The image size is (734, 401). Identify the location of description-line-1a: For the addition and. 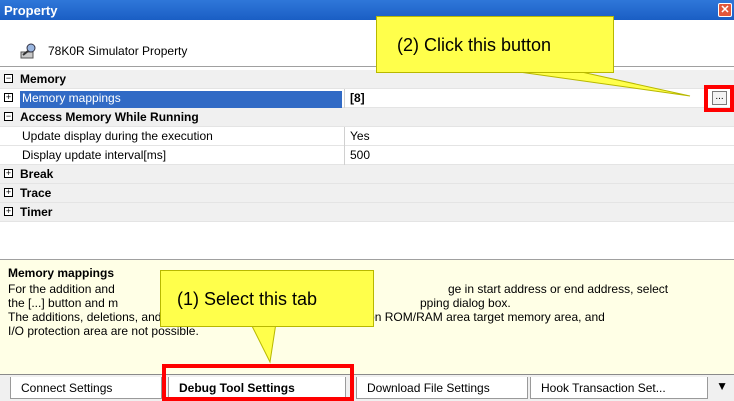
(61, 289).